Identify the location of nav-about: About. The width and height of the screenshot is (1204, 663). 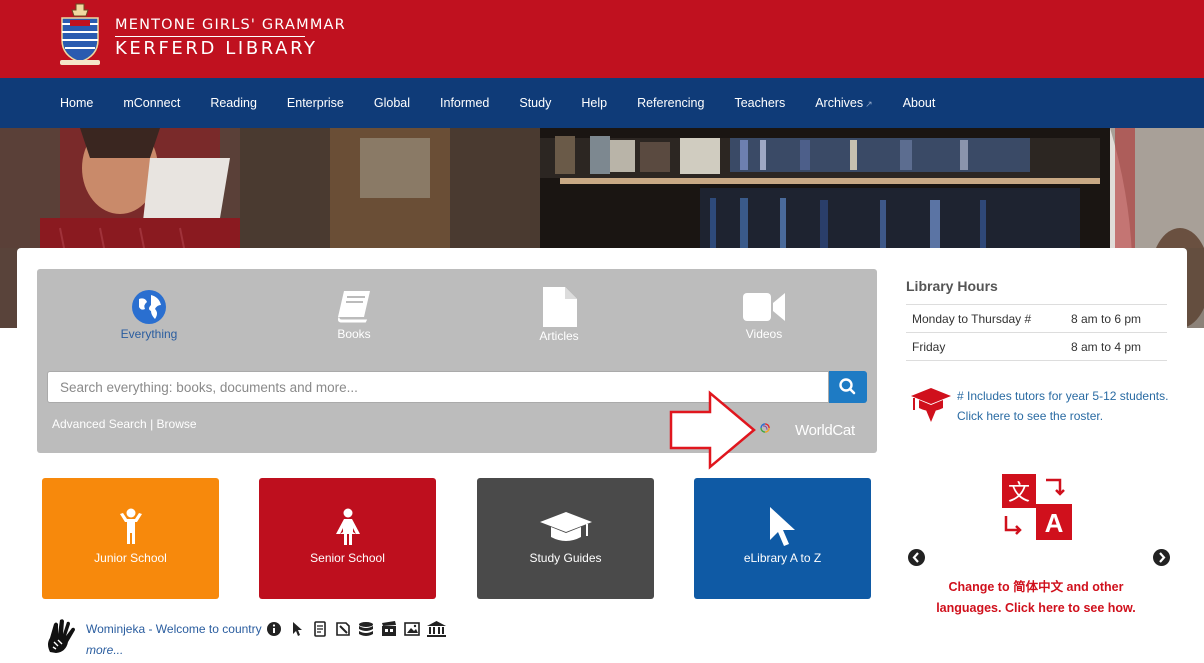
(919, 103).